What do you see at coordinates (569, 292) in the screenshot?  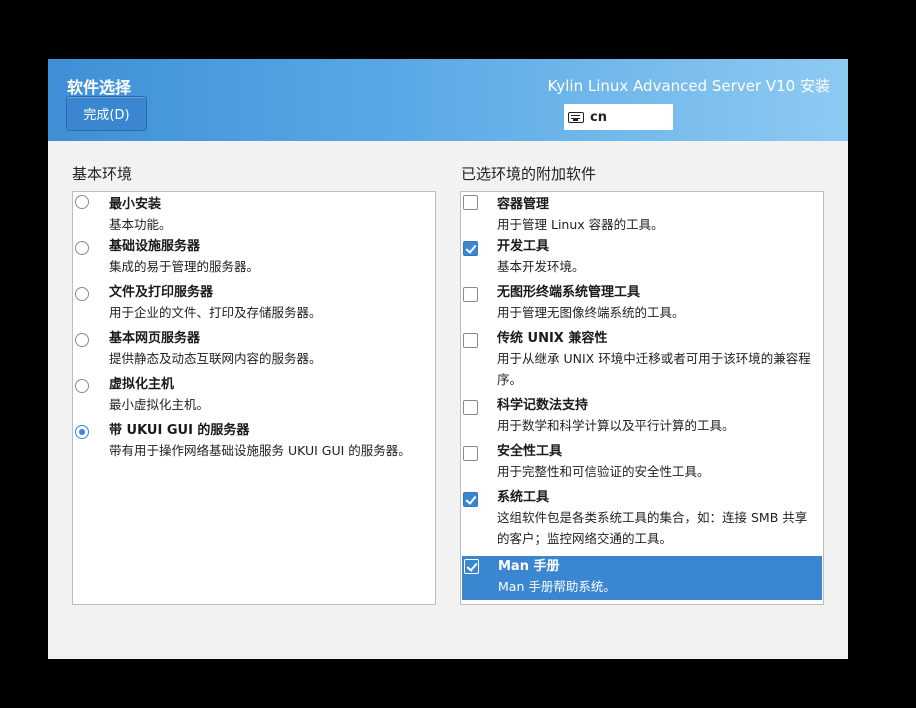 I see `addon-name: 无图形终端系统管理工具` at bounding box center [569, 292].